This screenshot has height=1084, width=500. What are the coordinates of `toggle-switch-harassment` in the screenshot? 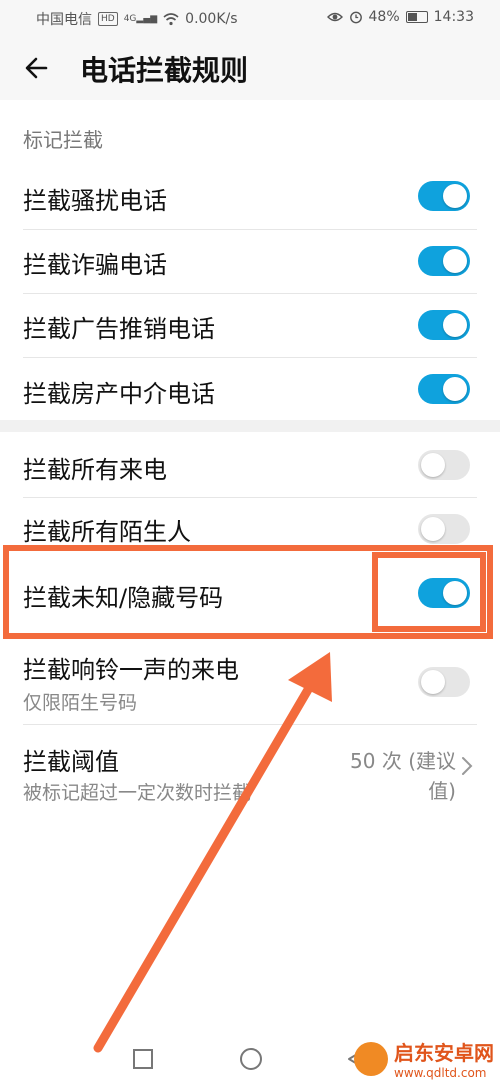 It's located at (444, 196).